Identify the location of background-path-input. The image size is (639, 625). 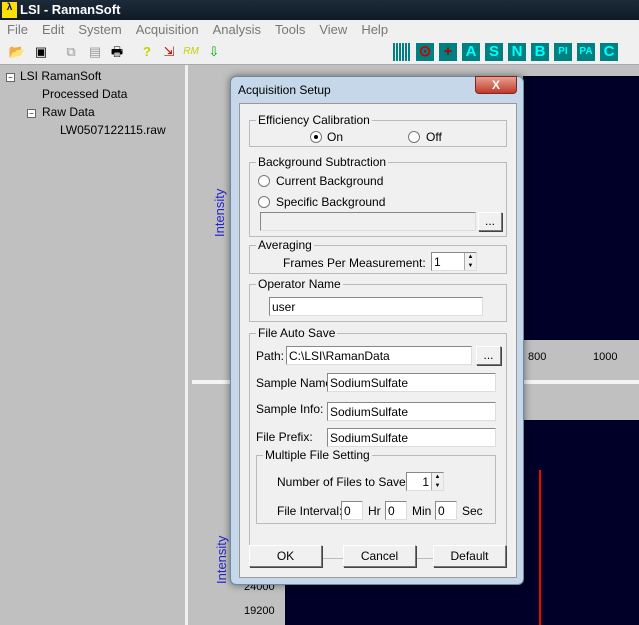
(368, 221).